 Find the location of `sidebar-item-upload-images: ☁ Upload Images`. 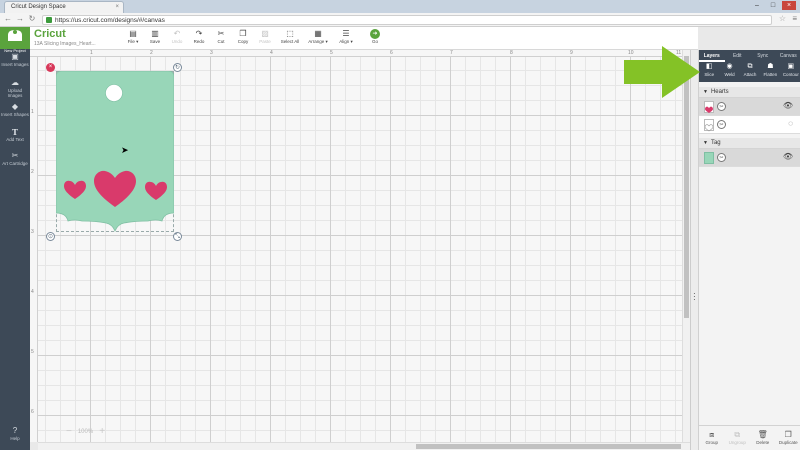

sidebar-item-upload-images: ☁ Upload Images is located at coordinates (15, 89).